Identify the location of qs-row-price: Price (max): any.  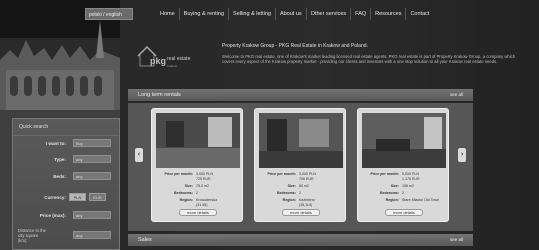
(67, 216).